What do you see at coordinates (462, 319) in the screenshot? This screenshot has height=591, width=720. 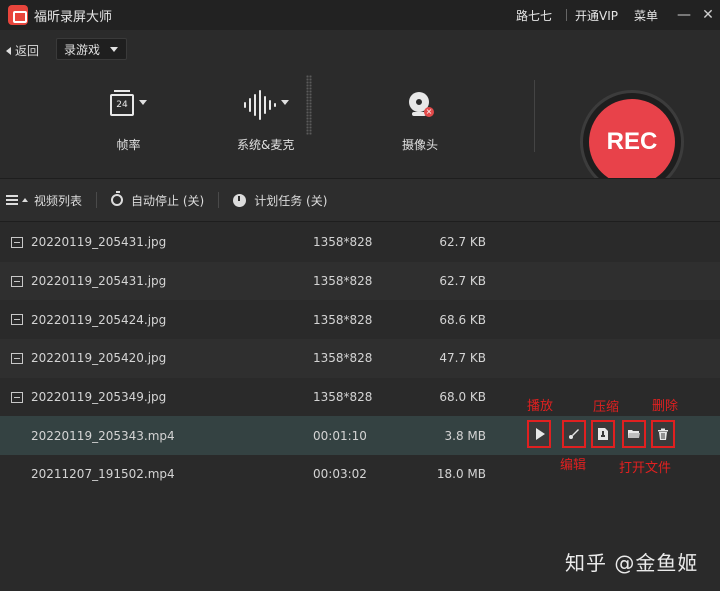 I see `file-size: 68.6 KB` at bounding box center [462, 319].